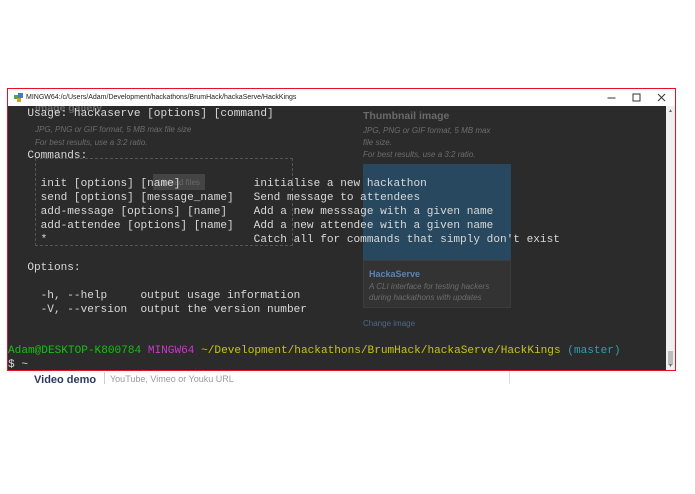 Image resolution: width=695 pixels, height=494 pixels. I want to click on close-icon, so click(661, 97).